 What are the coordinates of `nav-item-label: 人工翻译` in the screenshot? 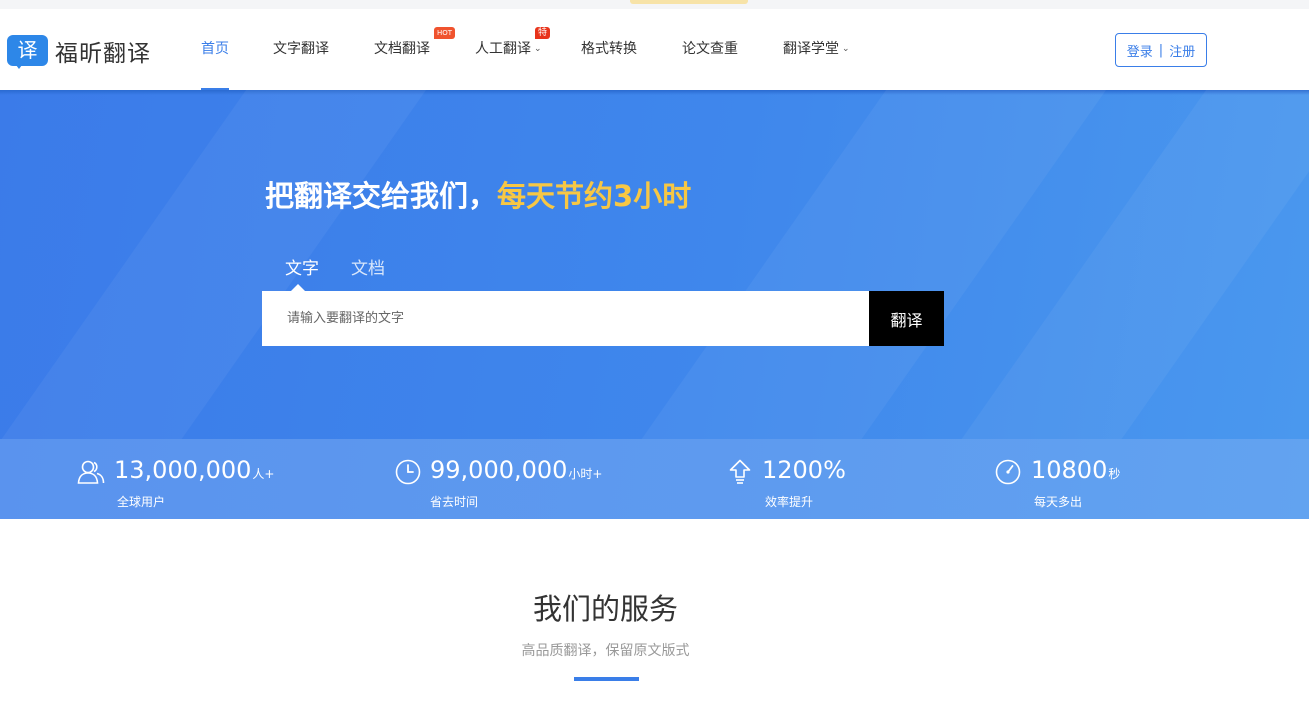 It's located at (503, 49).